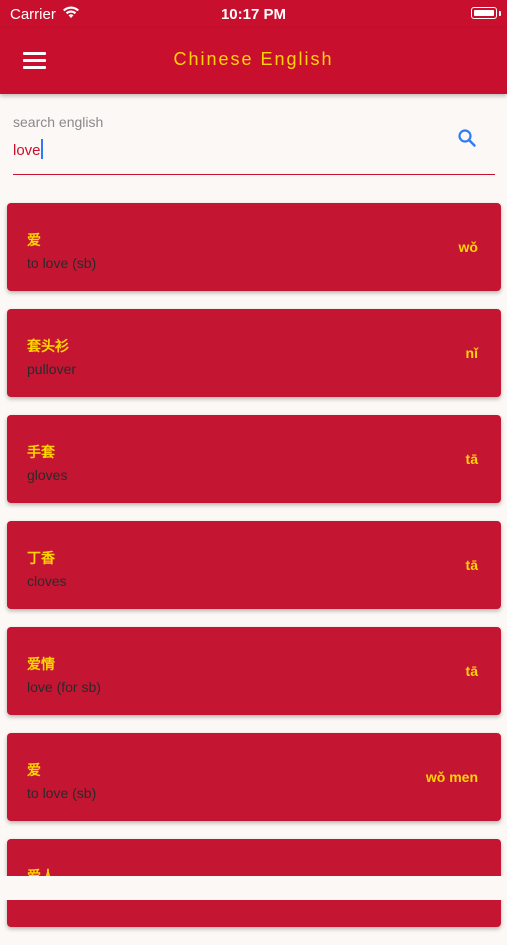 The width and height of the screenshot is (507, 945). What do you see at coordinates (58, 122) in the screenshot?
I see `search-label: search english` at bounding box center [58, 122].